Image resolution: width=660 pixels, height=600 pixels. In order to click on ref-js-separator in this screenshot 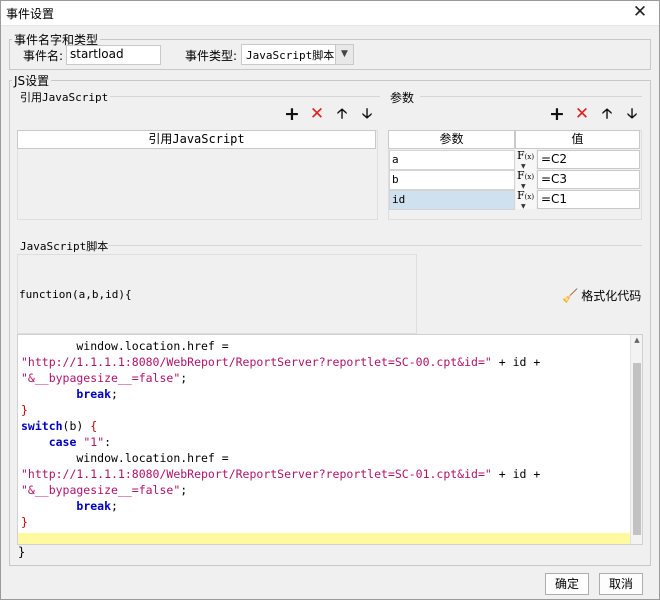, I will do `click(245, 96)`.